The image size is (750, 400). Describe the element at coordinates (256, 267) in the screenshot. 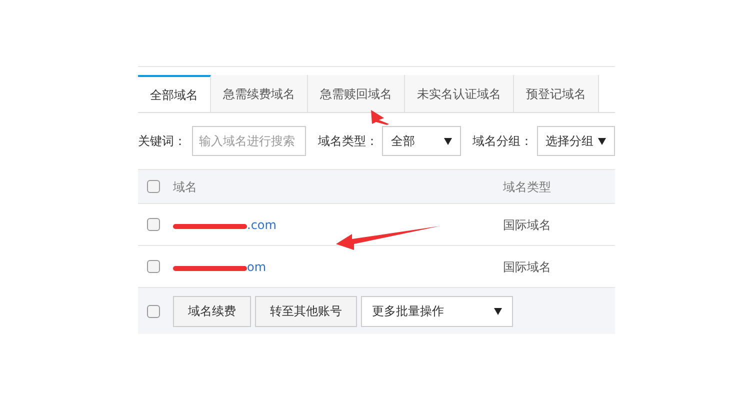

I see `domain-link: om` at that location.